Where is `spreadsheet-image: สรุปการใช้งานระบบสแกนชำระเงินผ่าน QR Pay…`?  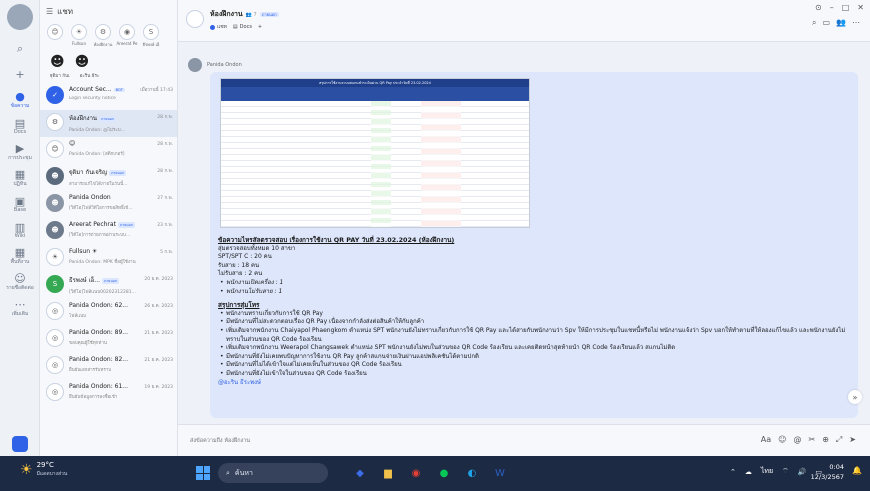
spreadsheet-image: สรุปการใช้งานระบบสแกนชำระเงินผ่าน QR Pay… is located at coordinates (375, 153).